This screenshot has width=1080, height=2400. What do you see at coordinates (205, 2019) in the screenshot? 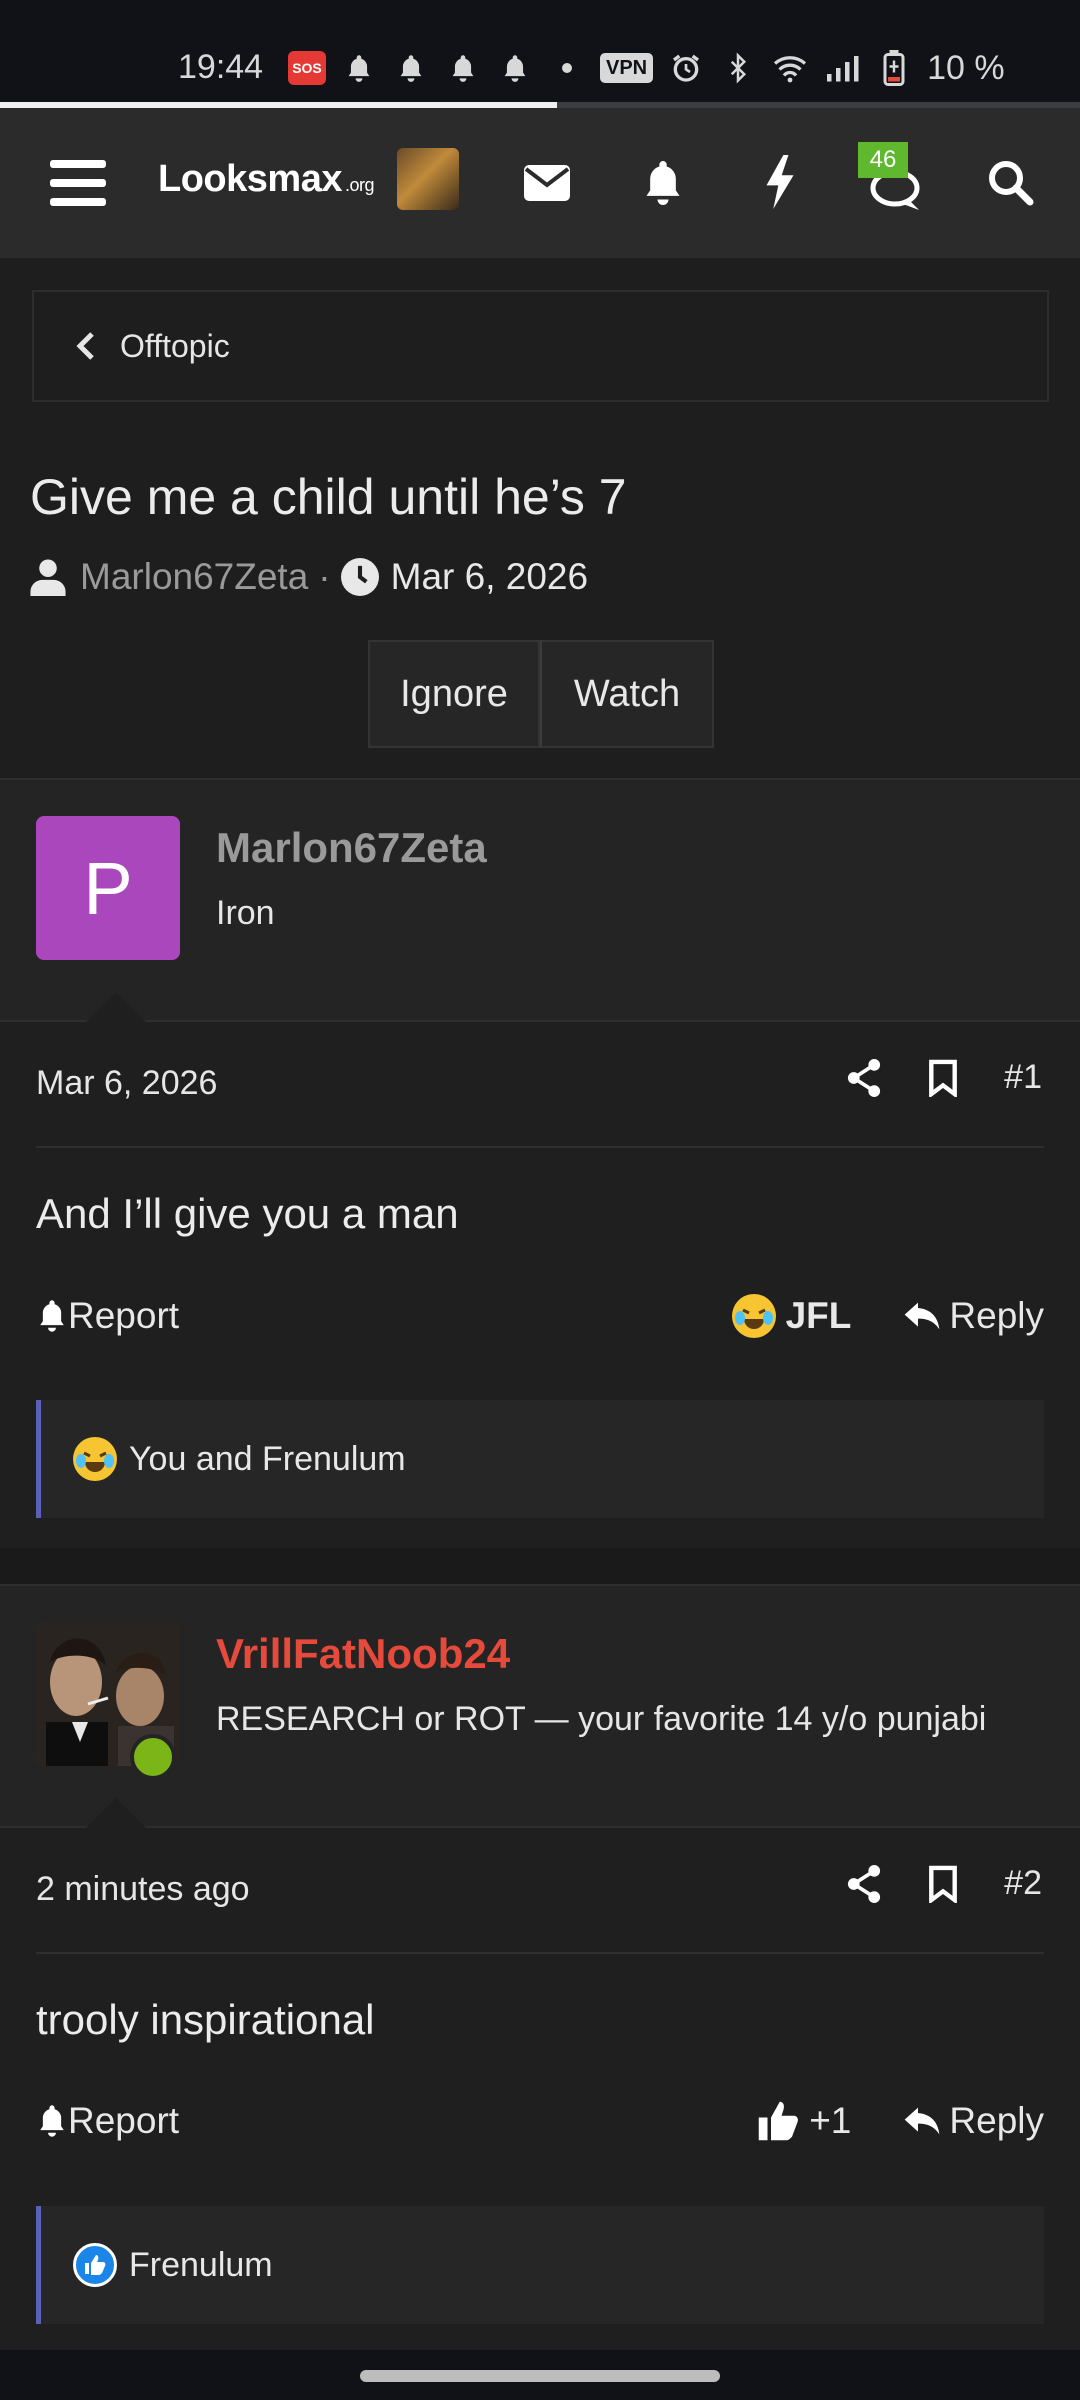
I see `post-text: trooly inspirational` at bounding box center [205, 2019].